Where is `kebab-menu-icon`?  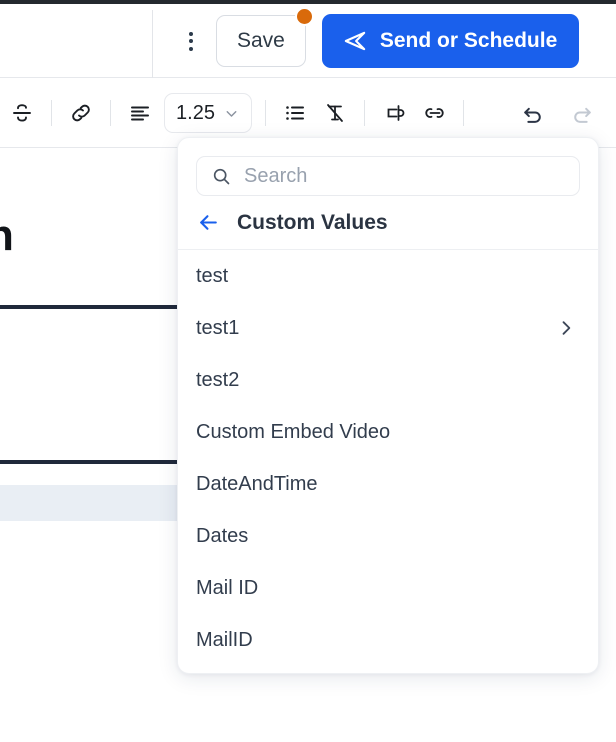
kebab-menu-icon is located at coordinates (191, 41).